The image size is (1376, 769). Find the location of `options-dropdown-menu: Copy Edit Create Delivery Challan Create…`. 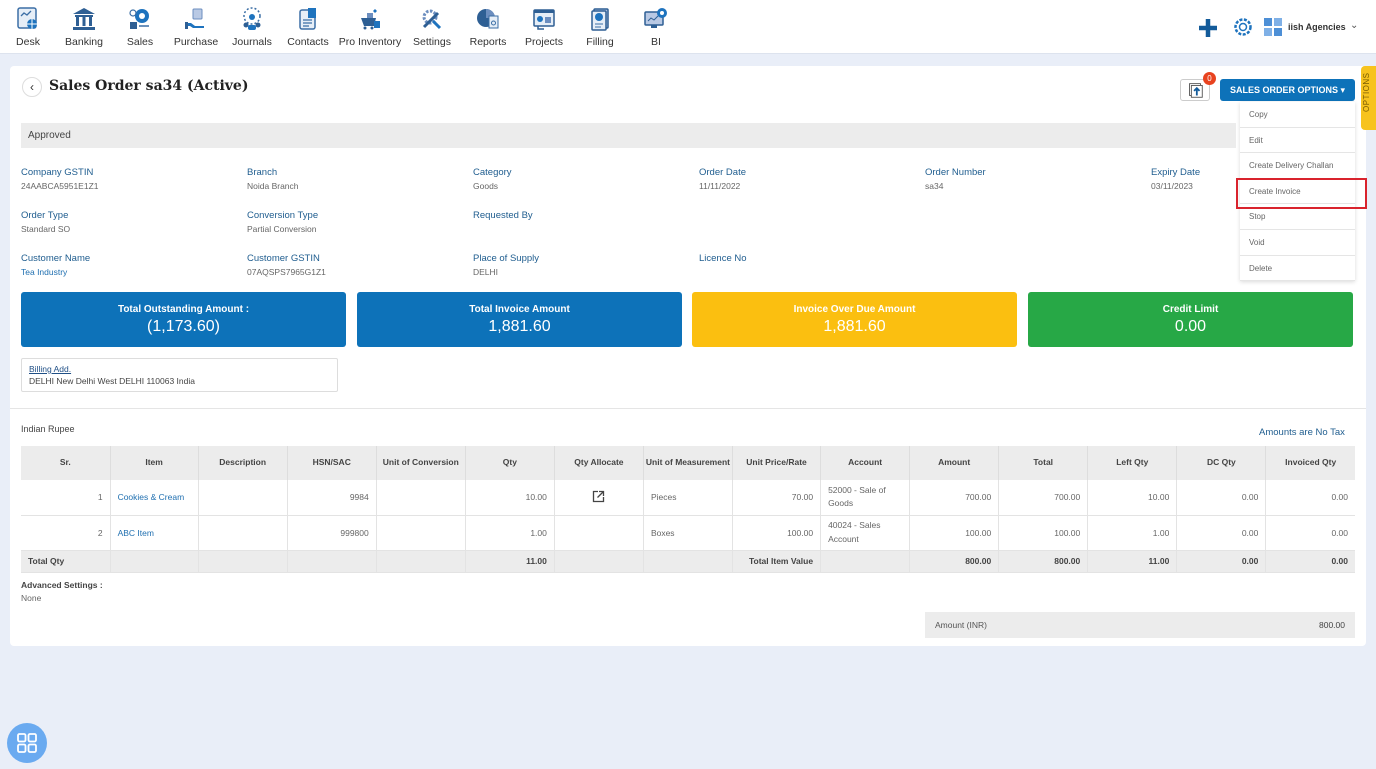

options-dropdown-menu: Copy Edit Create Delivery Challan Create… is located at coordinates (1297, 192).